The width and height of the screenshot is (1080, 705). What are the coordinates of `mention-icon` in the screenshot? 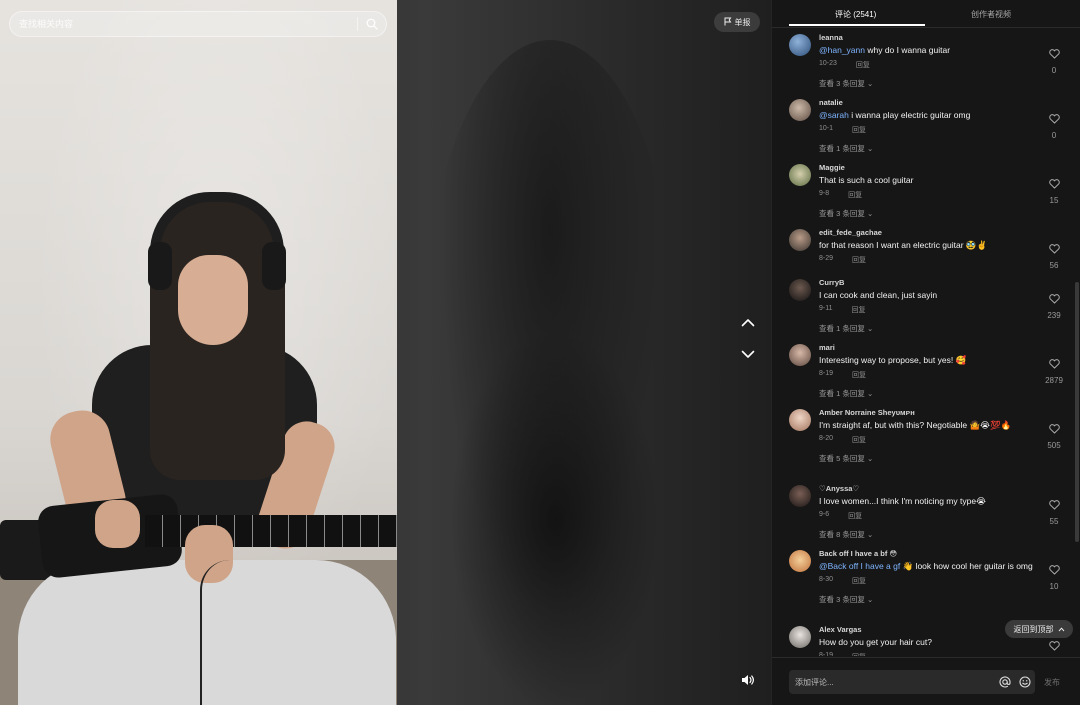 It's located at (1005, 682).